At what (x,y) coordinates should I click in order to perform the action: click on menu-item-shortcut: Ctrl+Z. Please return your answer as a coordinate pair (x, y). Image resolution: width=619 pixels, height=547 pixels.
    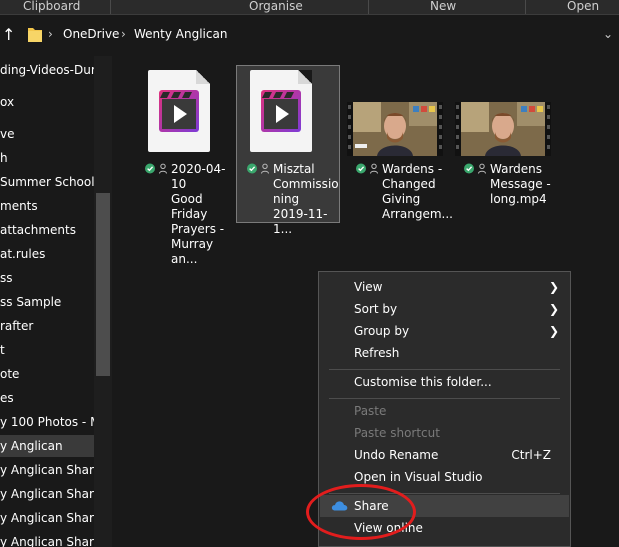
    Looking at the image, I should click on (531, 455).